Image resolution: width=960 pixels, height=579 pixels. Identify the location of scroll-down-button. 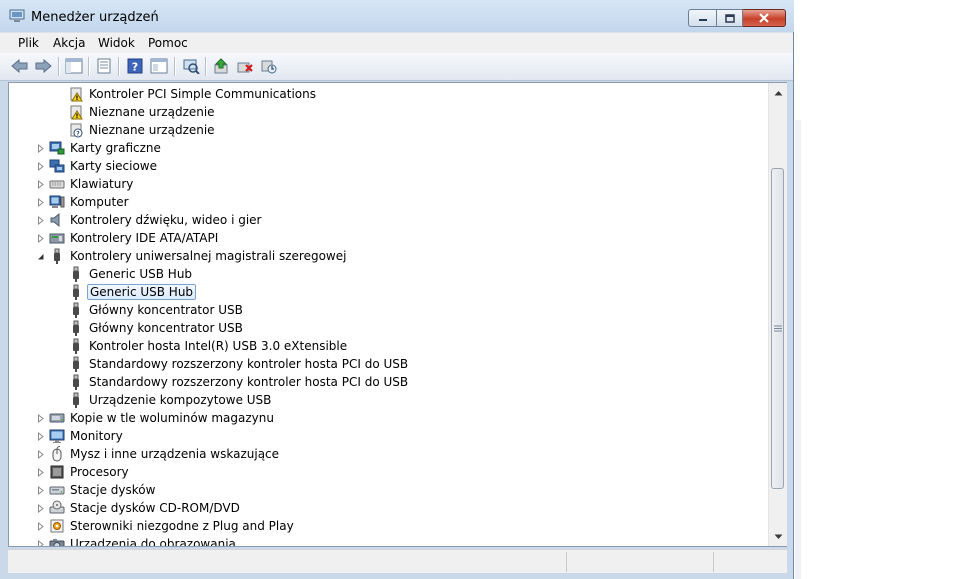
(778, 536).